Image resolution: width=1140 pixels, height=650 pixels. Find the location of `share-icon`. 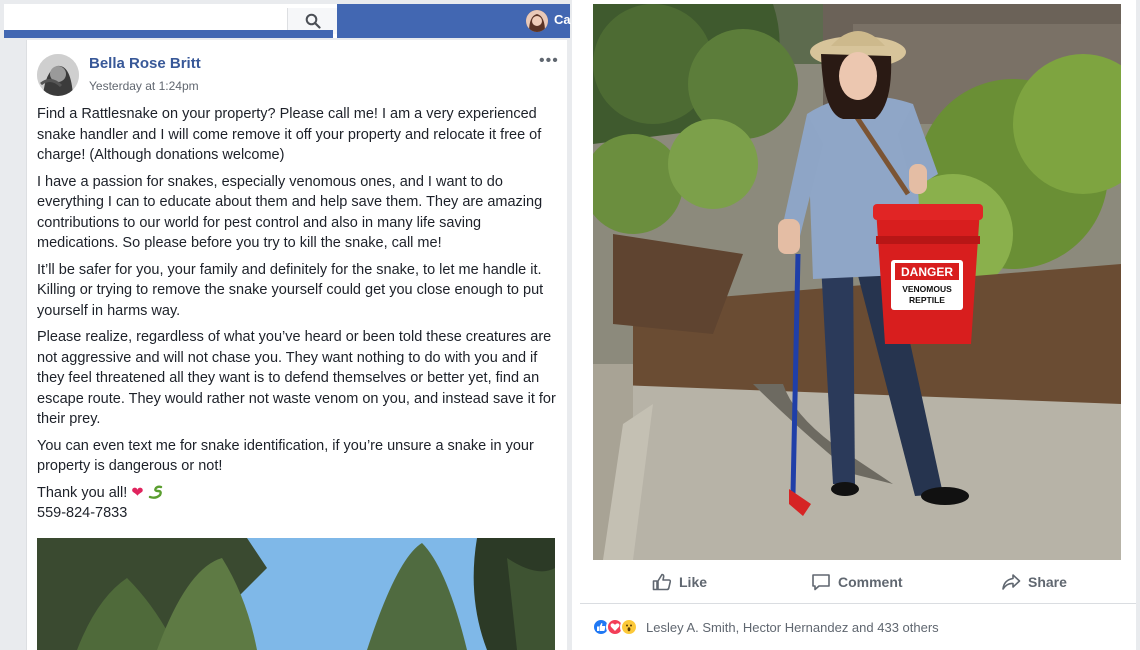

share-icon is located at coordinates (1011, 582).